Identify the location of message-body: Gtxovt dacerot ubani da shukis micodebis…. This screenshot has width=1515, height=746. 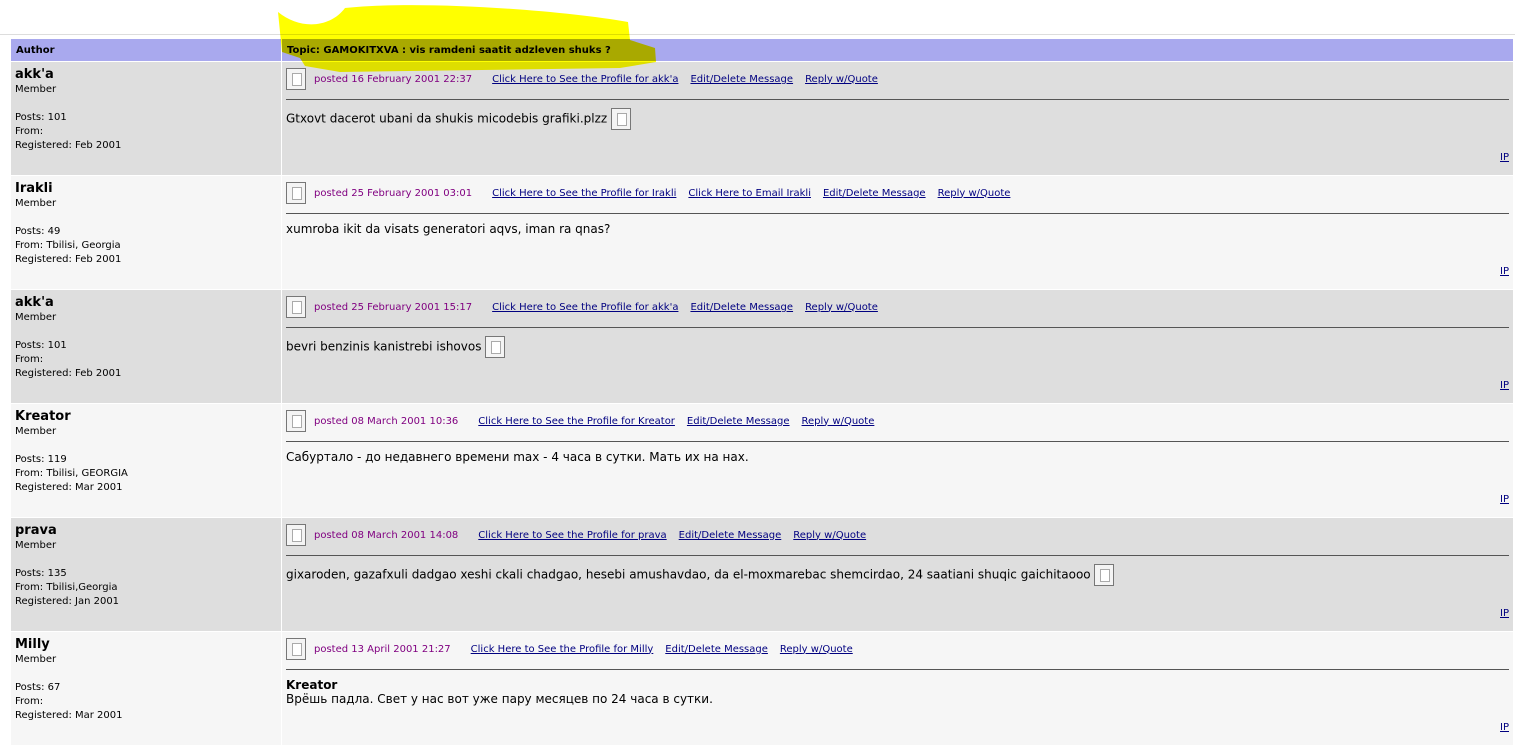
(897, 128).